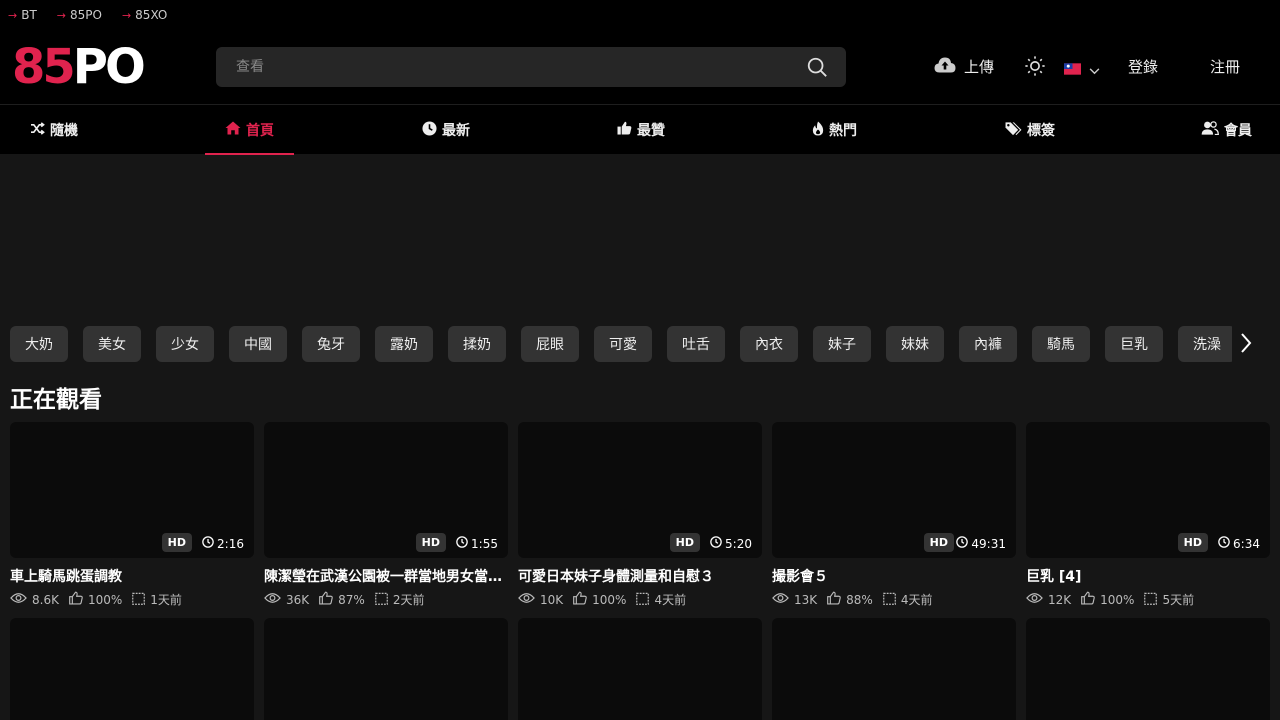 This screenshot has height=720, width=1280. I want to click on theme-toggle-button, so click(1035, 68).